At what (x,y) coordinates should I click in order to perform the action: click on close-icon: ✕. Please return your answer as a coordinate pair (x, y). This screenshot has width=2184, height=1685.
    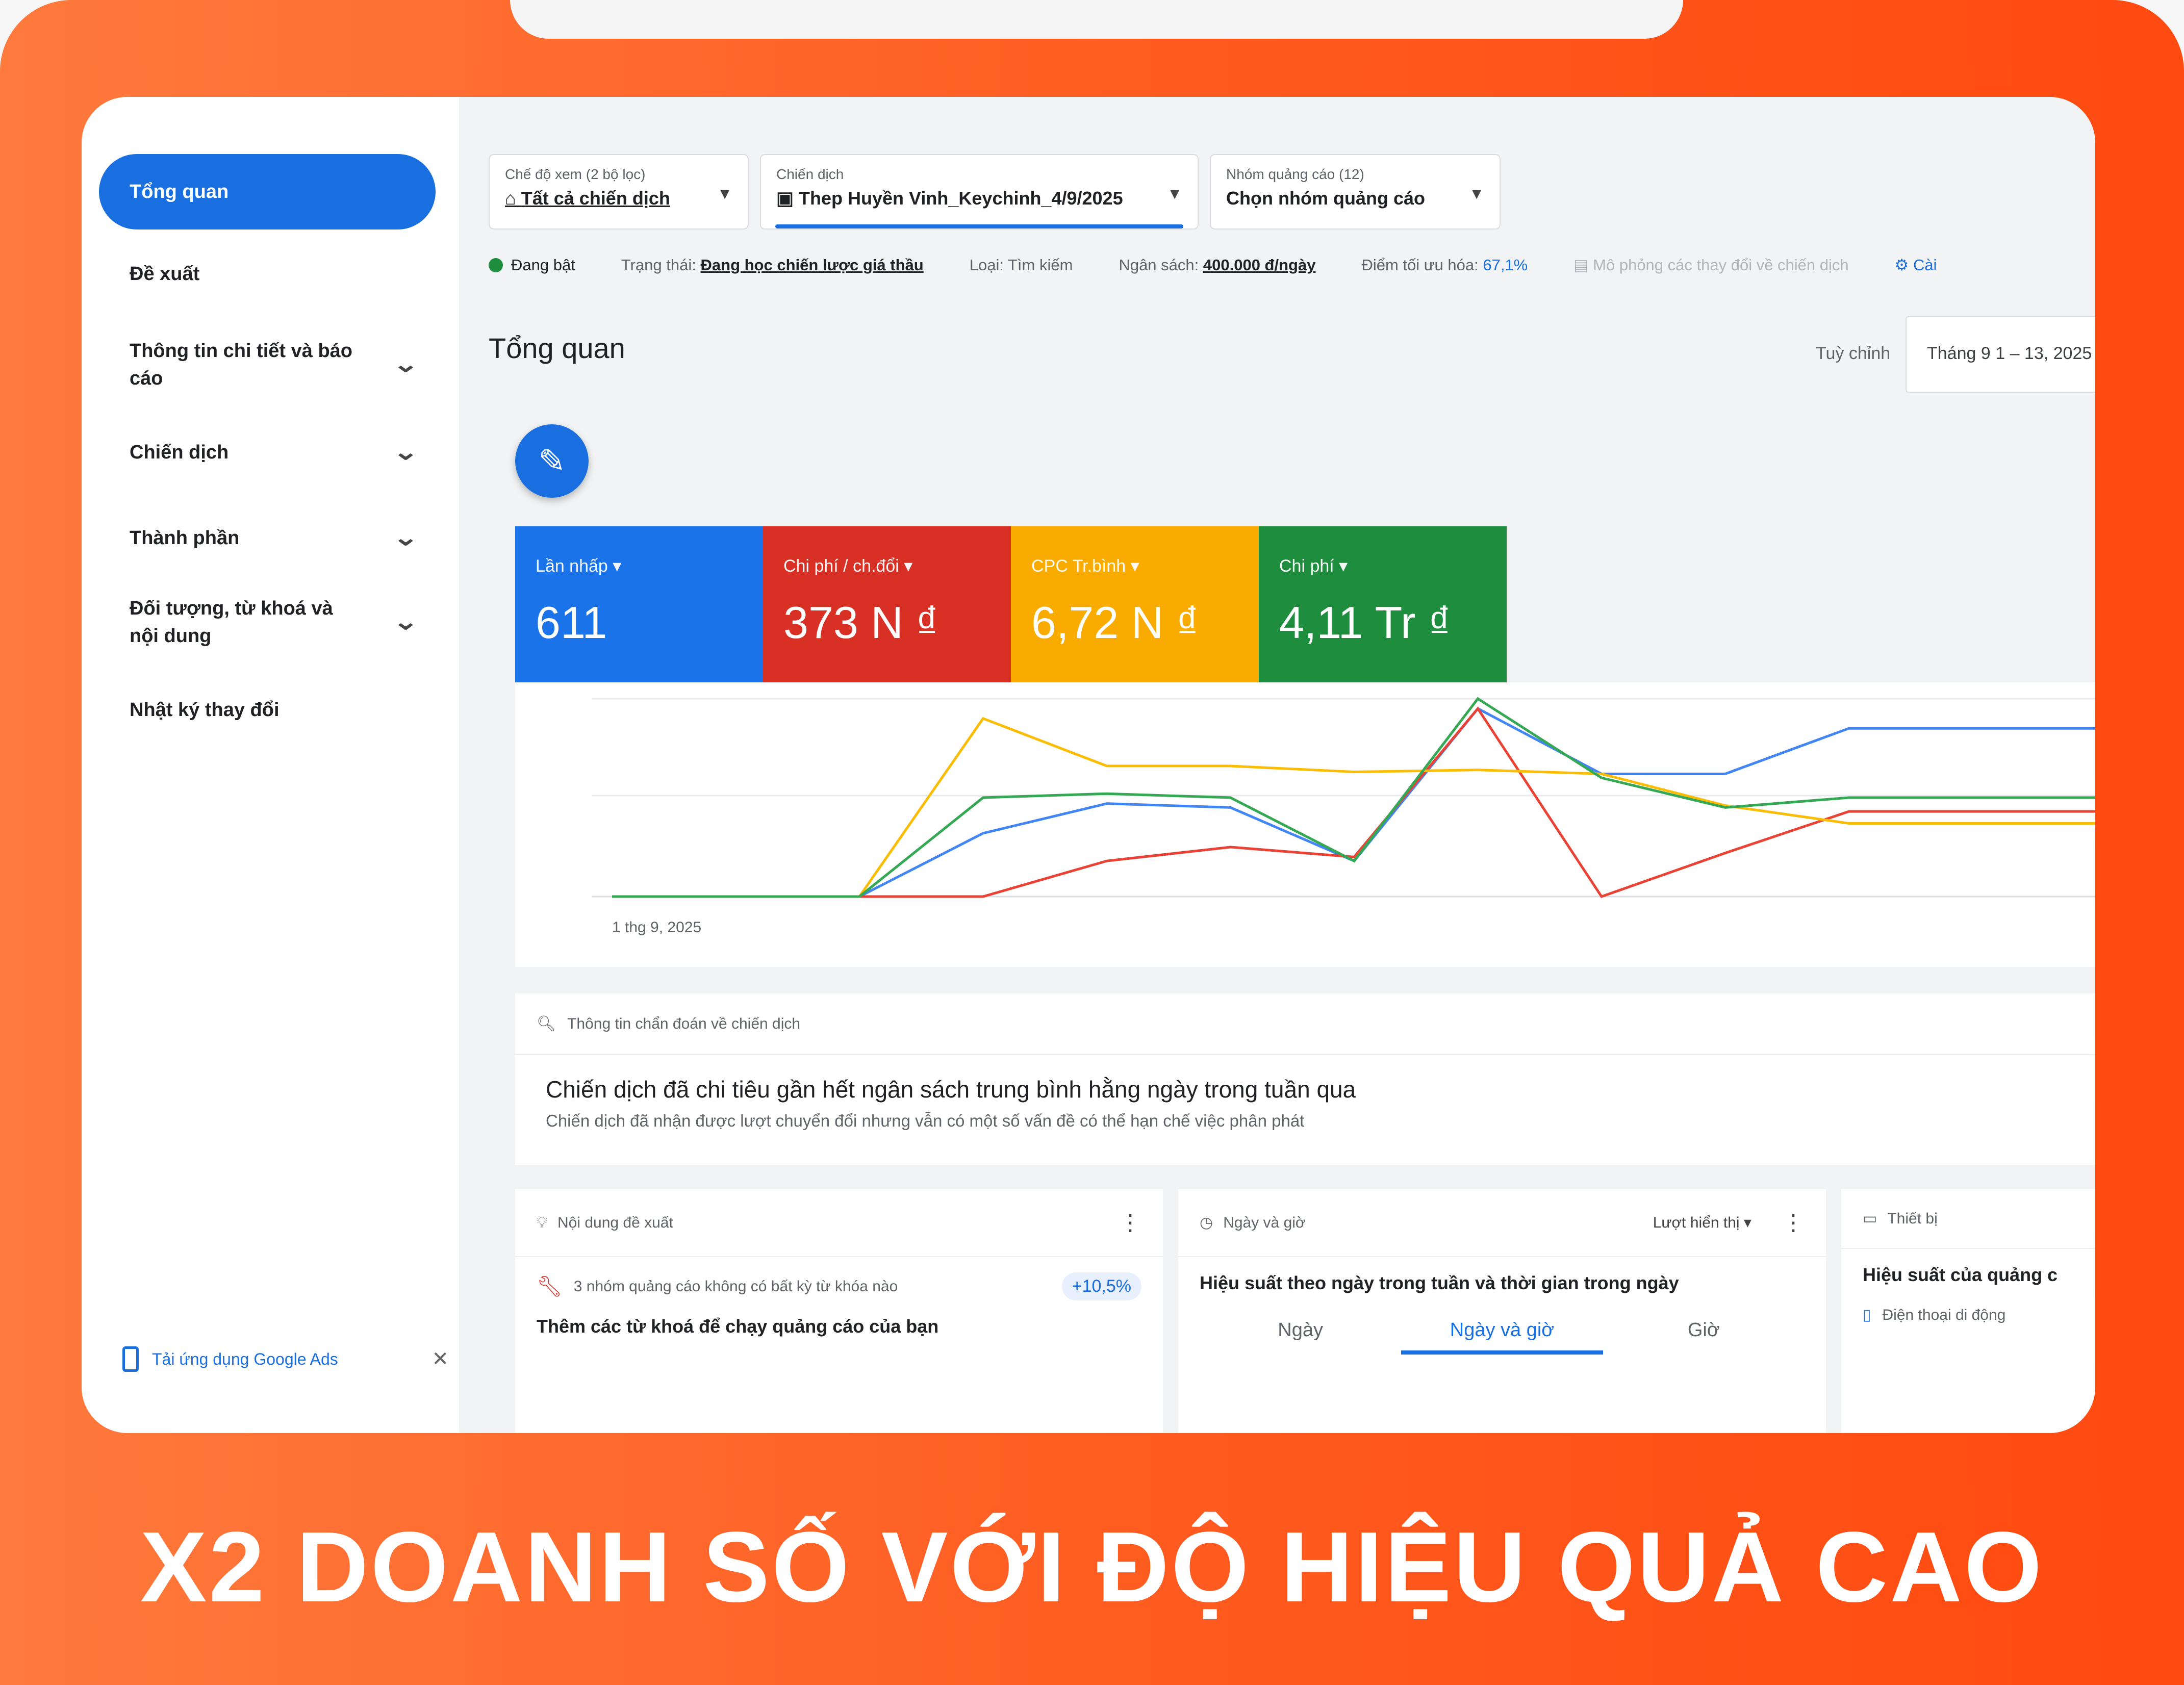
    Looking at the image, I should click on (440, 1359).